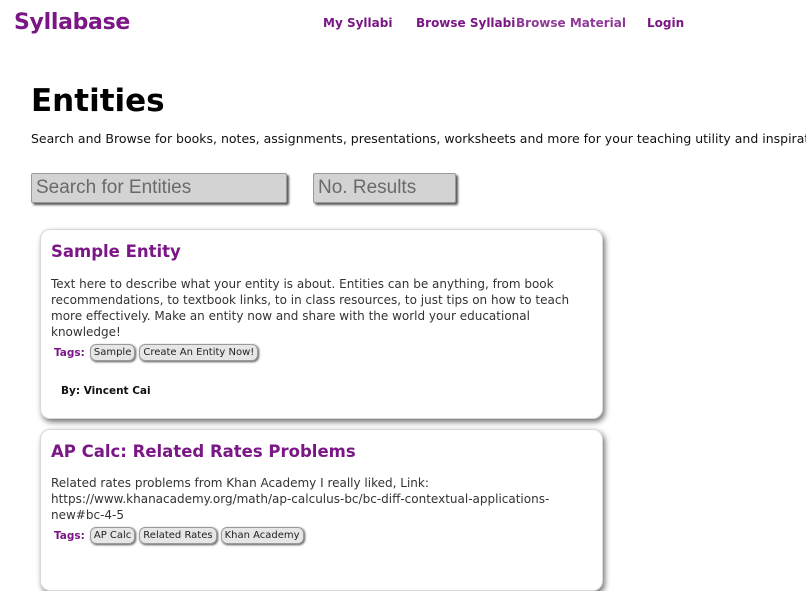 The image size is (806, 591). I want to click on tag-create-an-entity-now: Create An Entity Now!, so click(199, 352).